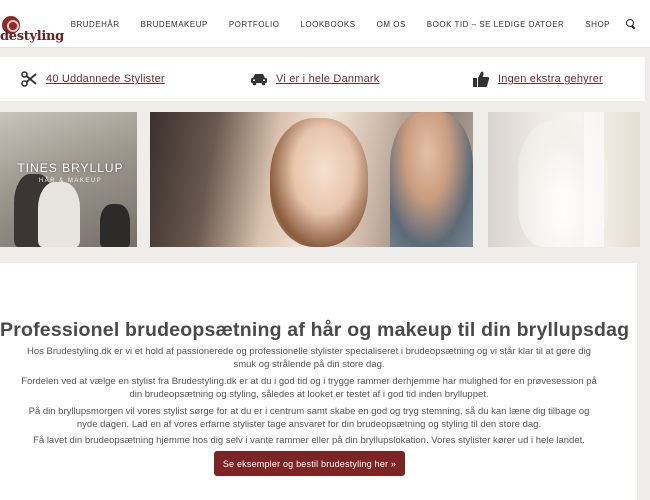  What do you see at coordinates (105, 79) in the screenshot?
I see `feature-link-stylists: 40 Uddannede Stylister` at bounding box center [105, 79].